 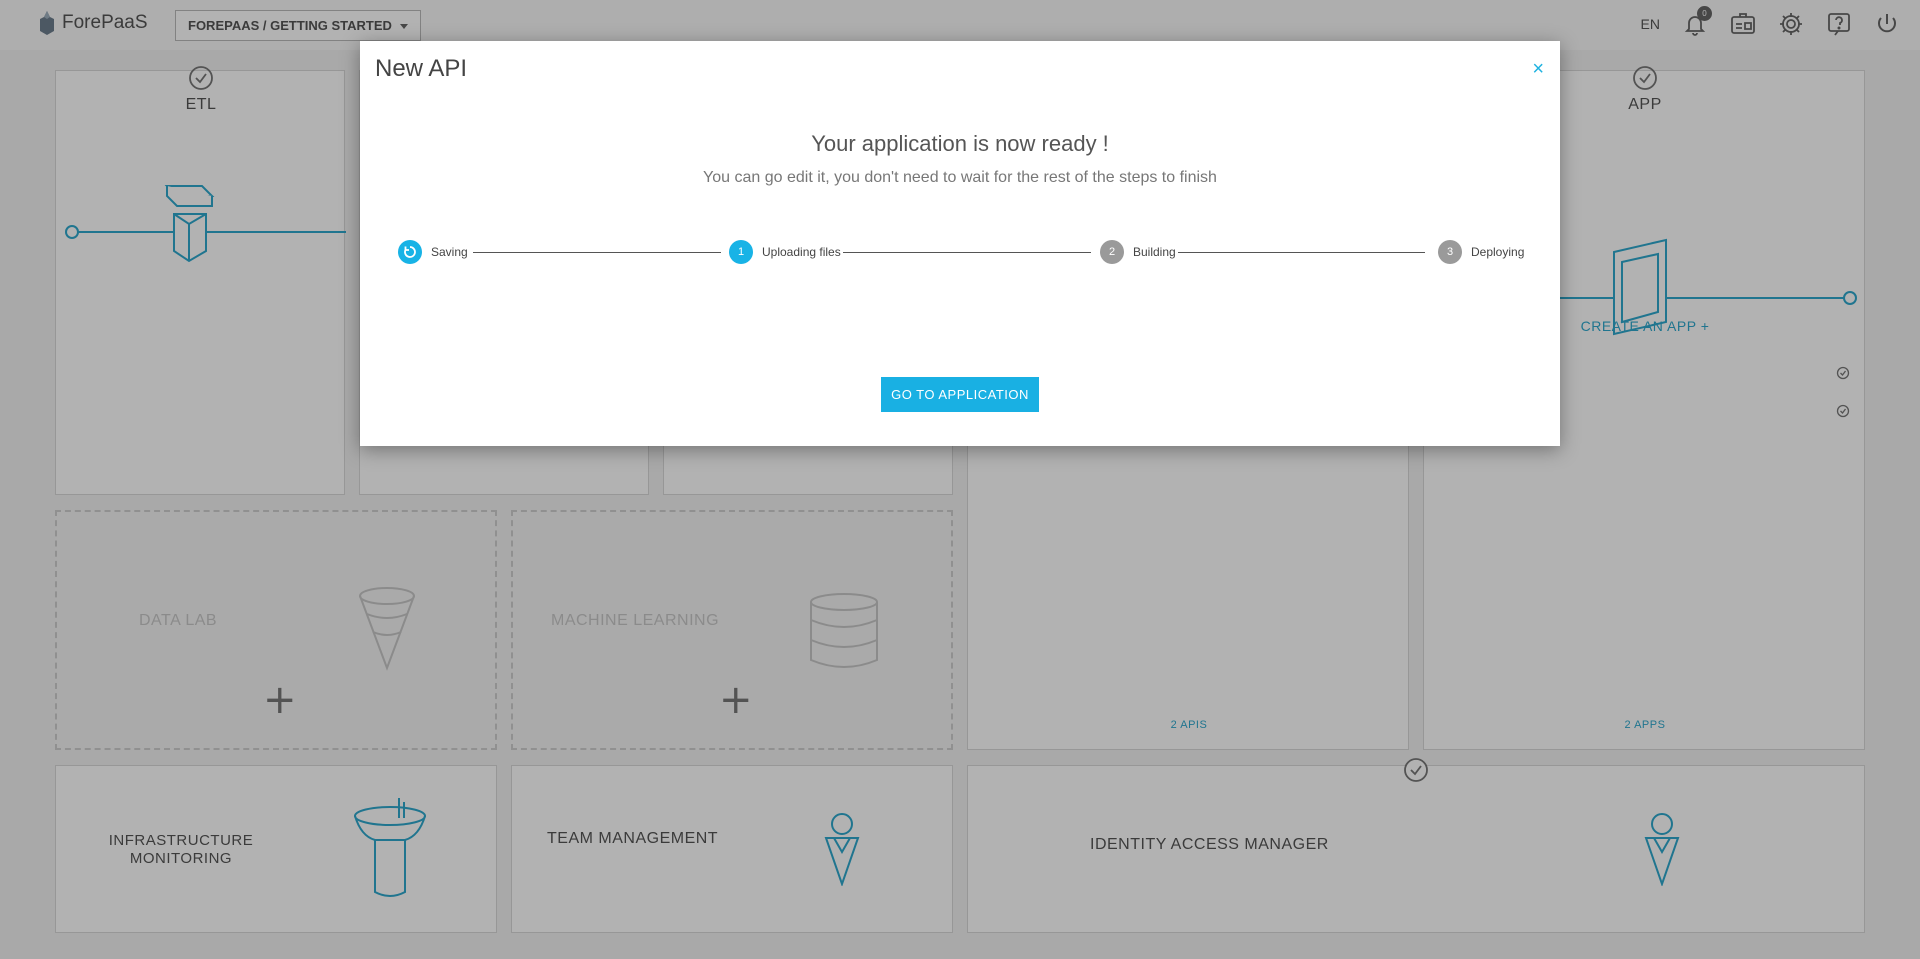 I want to click on step-deploying: 3 Deploying, so click(x=1481, y=252).